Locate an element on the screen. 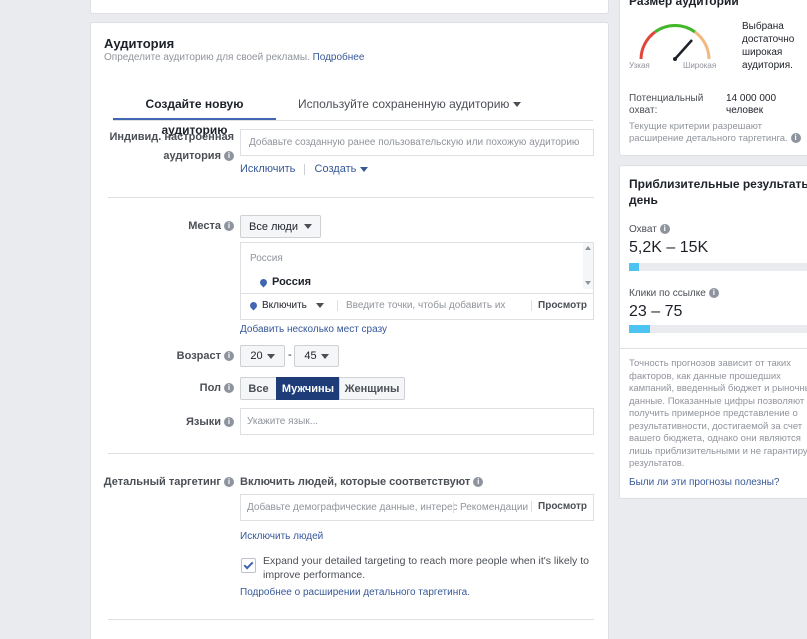 This screenshot has height=639, width=807. audience-verdict: Выбрана достаточно широкая аудитория. is located at coordinates (768, 46).